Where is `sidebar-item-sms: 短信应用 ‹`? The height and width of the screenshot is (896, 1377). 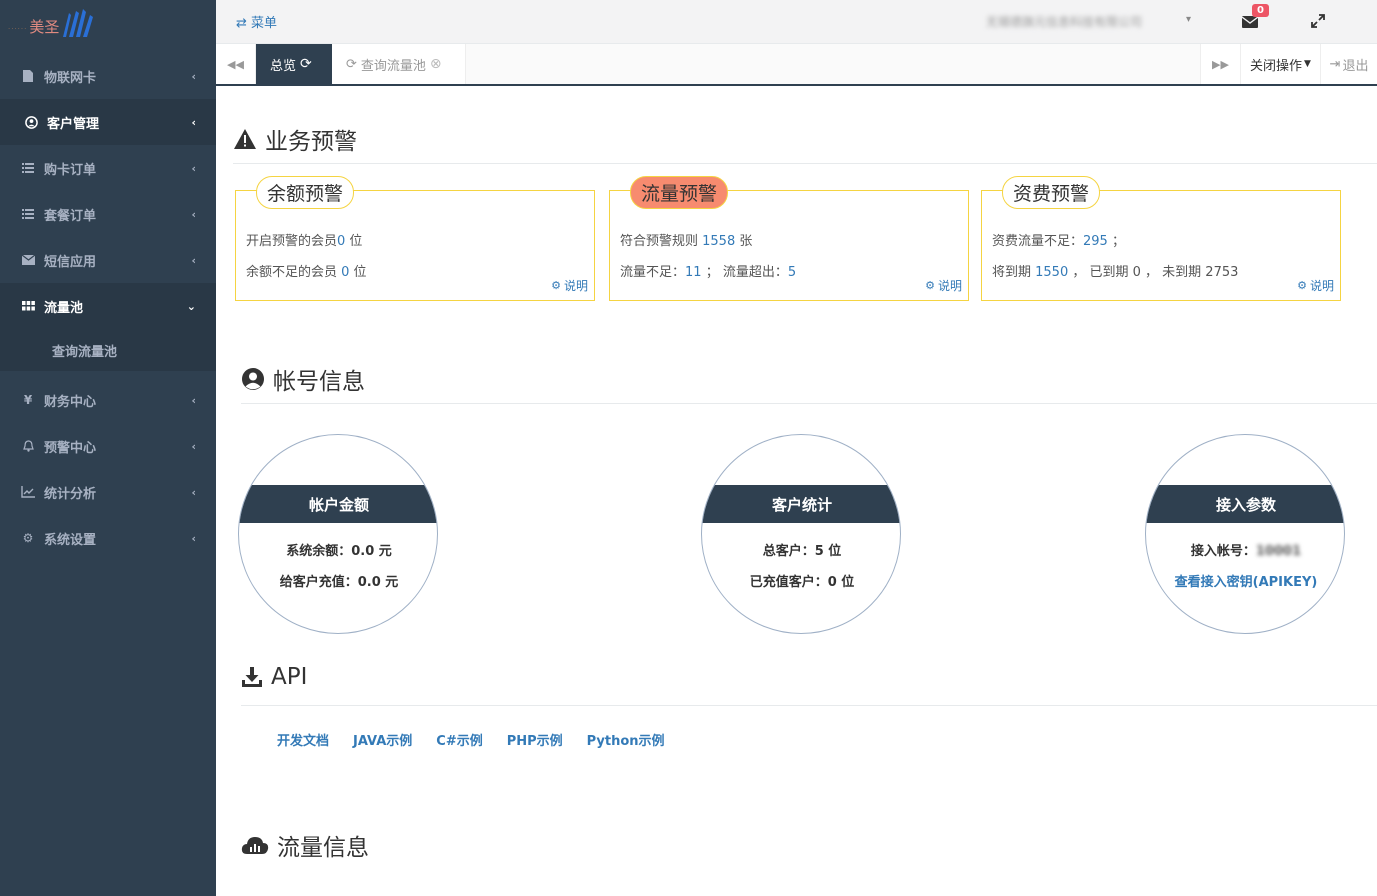
sidebar-item-sms: 短信应用 ‹ is located at coordinates (108, 260).